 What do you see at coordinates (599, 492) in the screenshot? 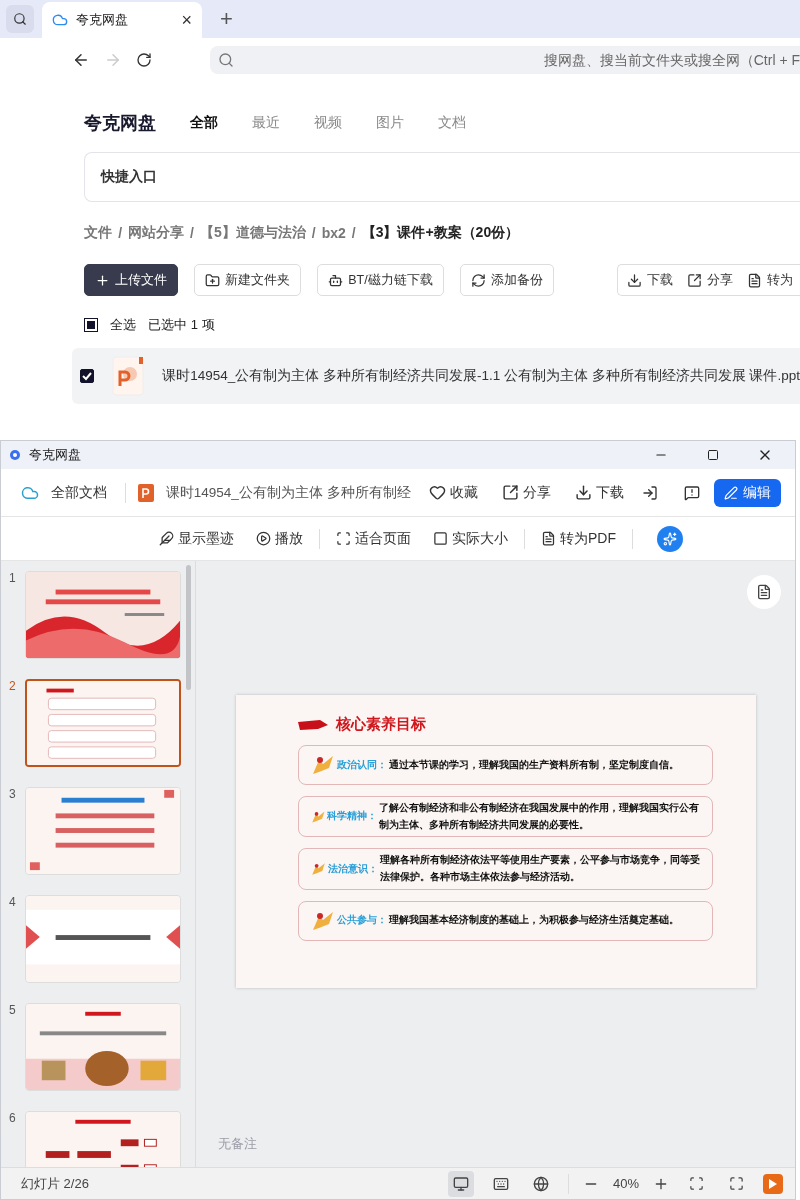
I see `toolbar-button: 下载` at bounding box center [599, 492].